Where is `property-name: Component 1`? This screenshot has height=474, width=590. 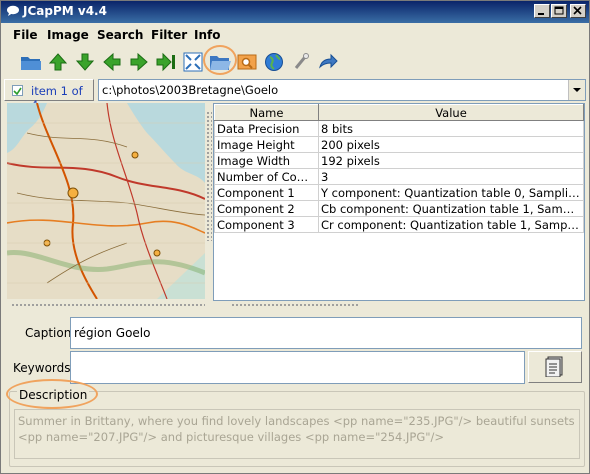
property-name: Component 1 is located at coordinates (266, 192).